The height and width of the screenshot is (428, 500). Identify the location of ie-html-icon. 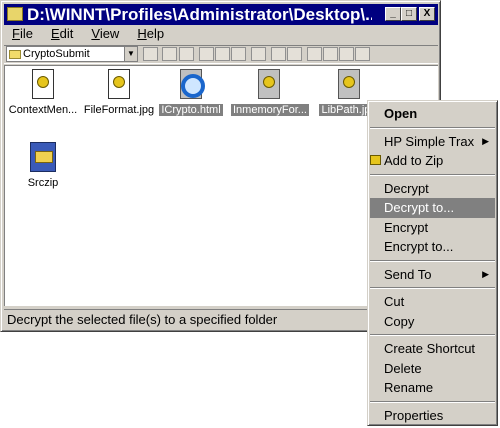
(192, 84).